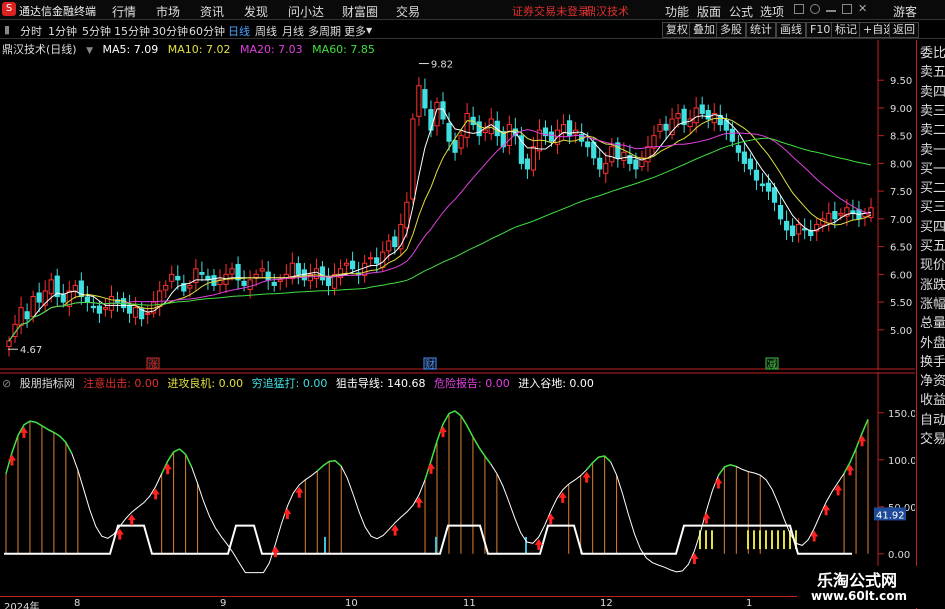 The image size is (945, 609). I want to click on quote-tab-18: 收益, so click(932, 400).